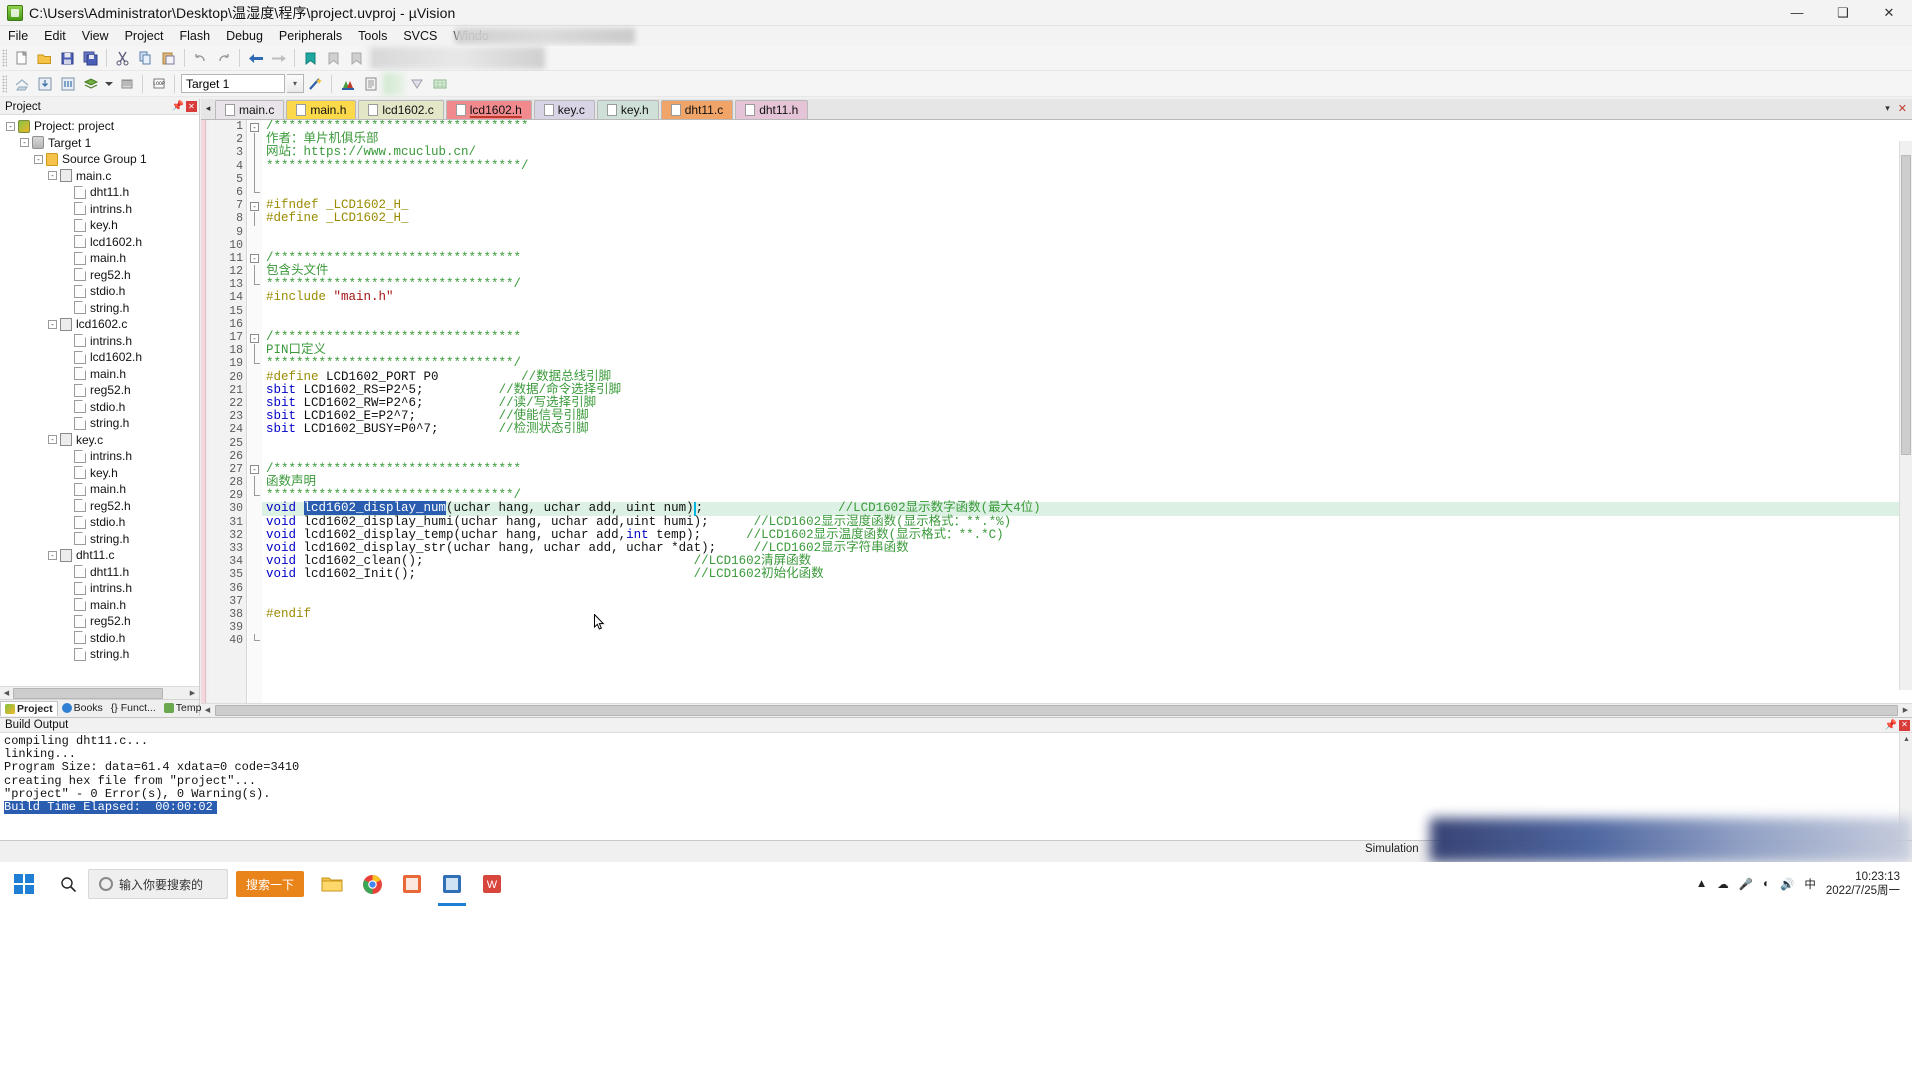  Describe the element at coordinates (1060, 627) in the screenshot. I see `code-line: 39` at that location.